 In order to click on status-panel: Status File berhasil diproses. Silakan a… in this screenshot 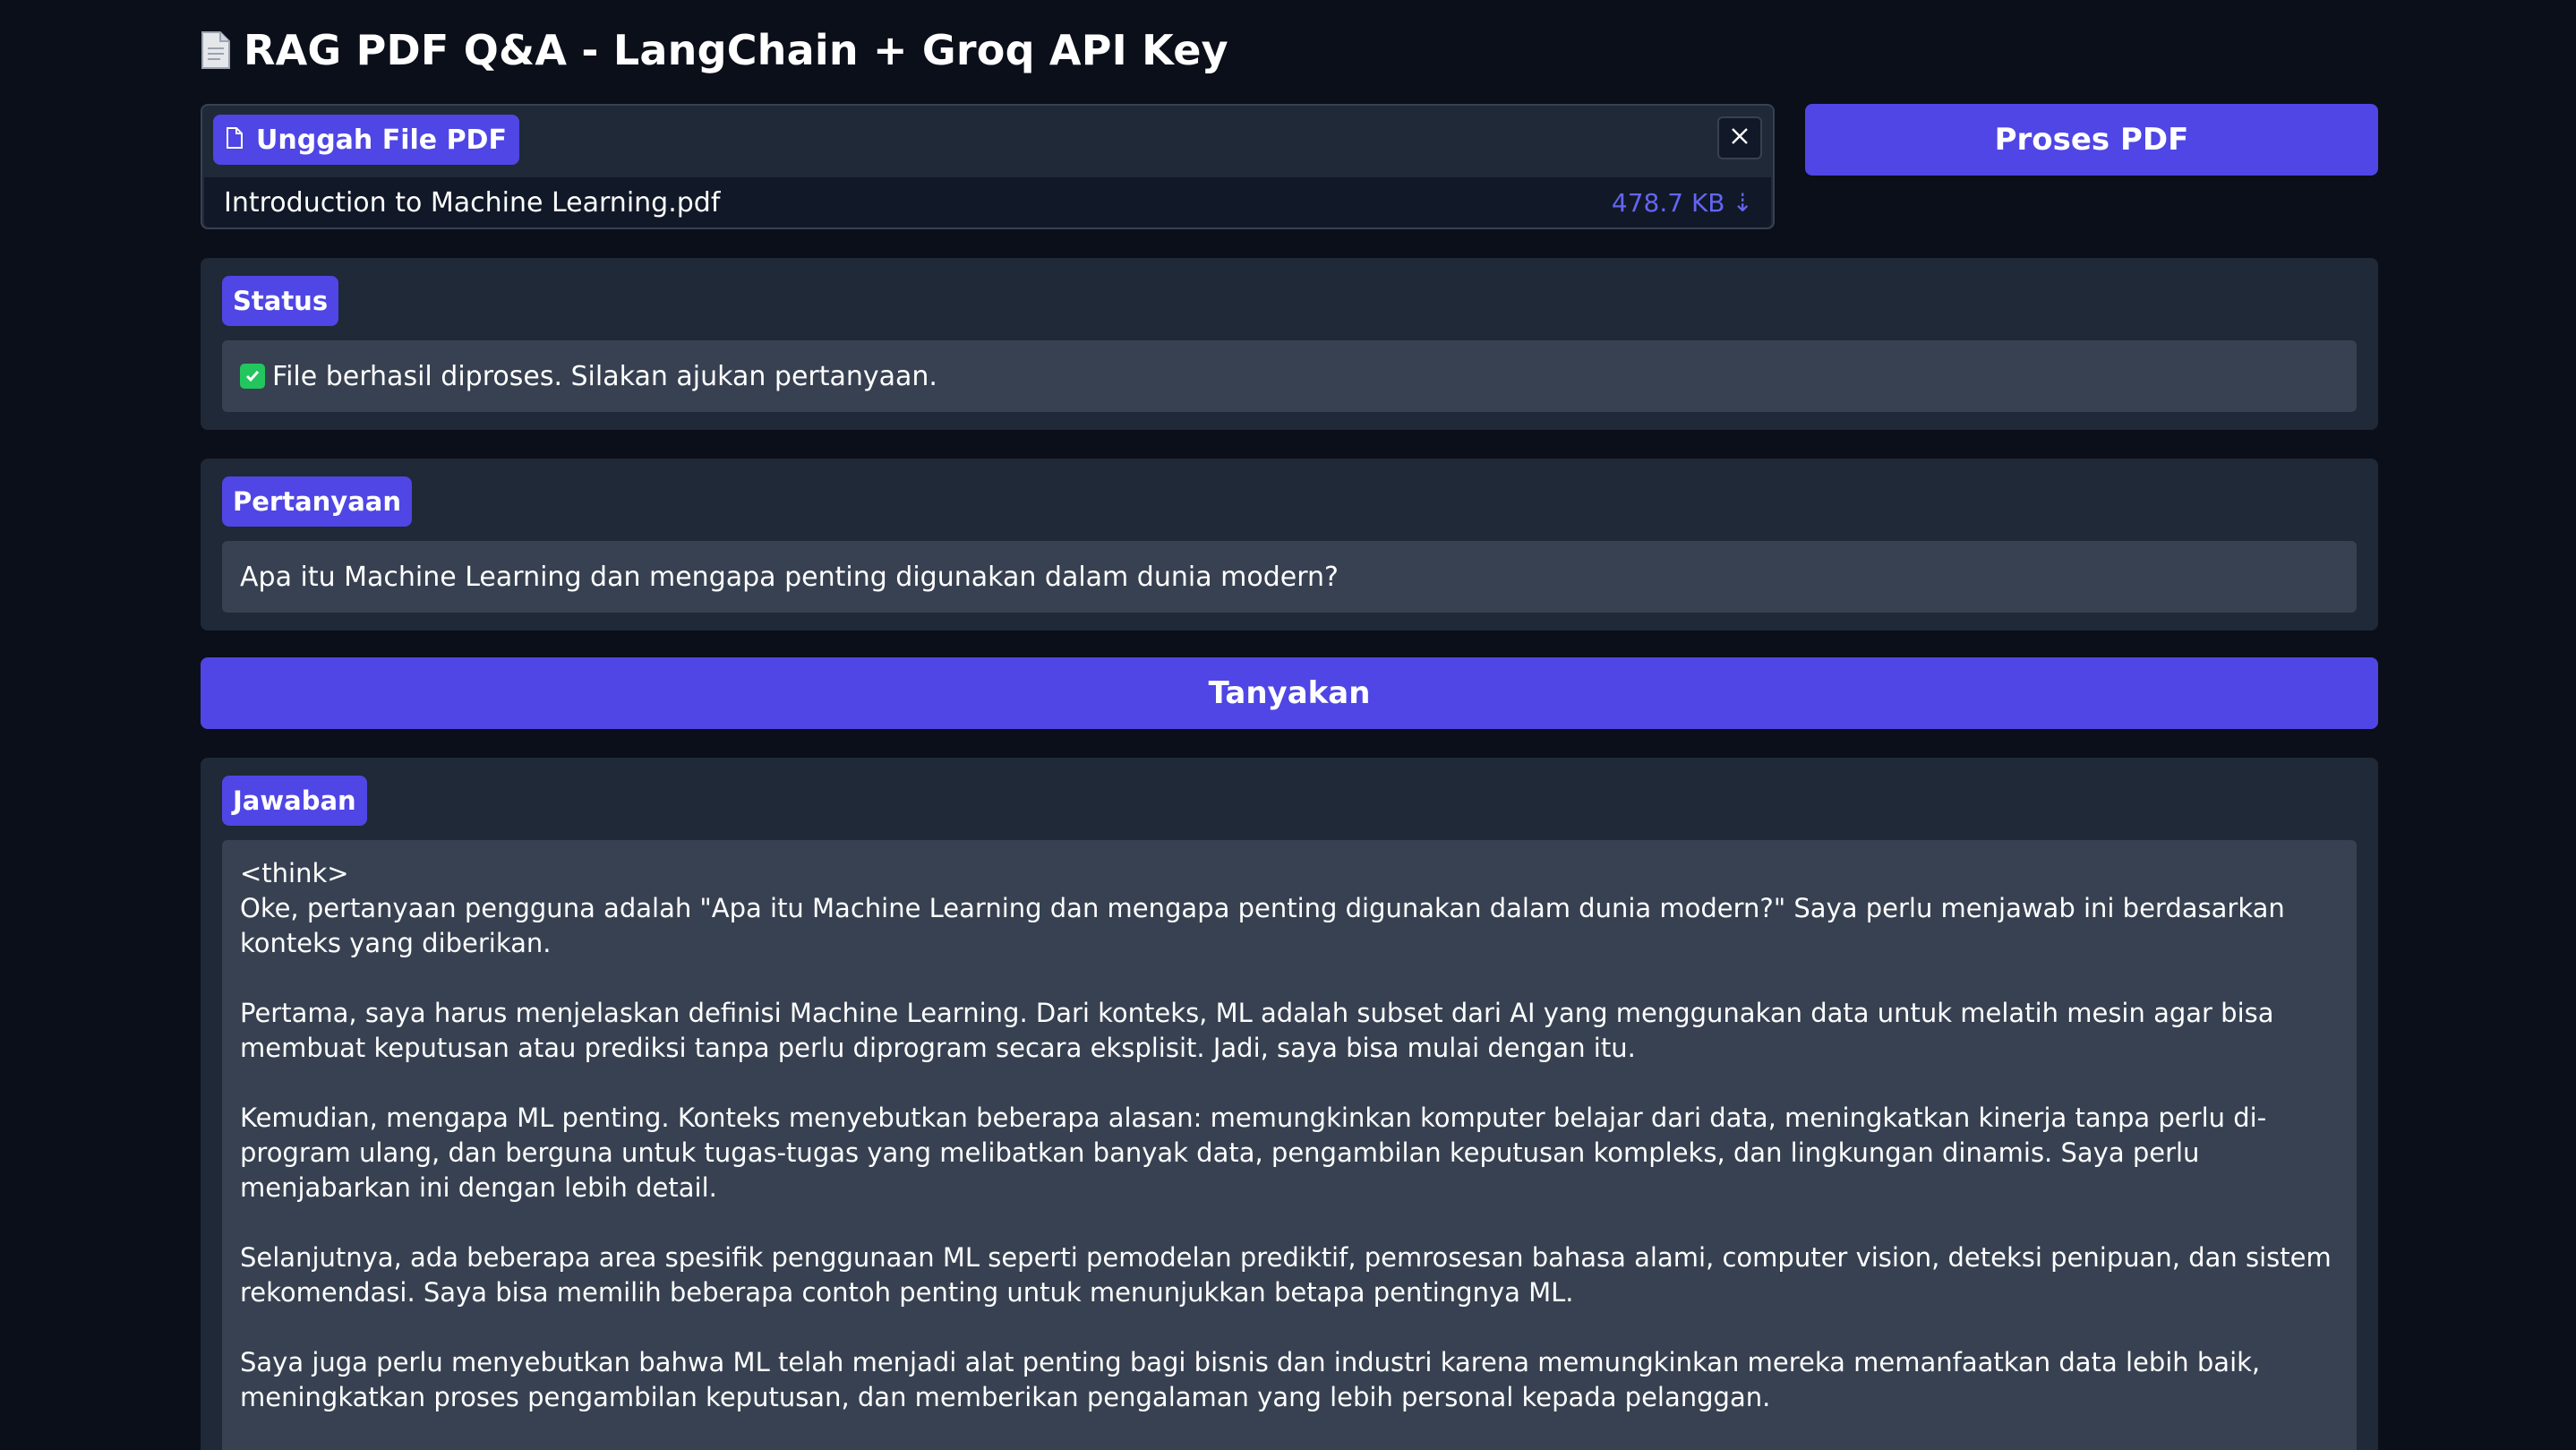, I will do `click(1289, 344)`.